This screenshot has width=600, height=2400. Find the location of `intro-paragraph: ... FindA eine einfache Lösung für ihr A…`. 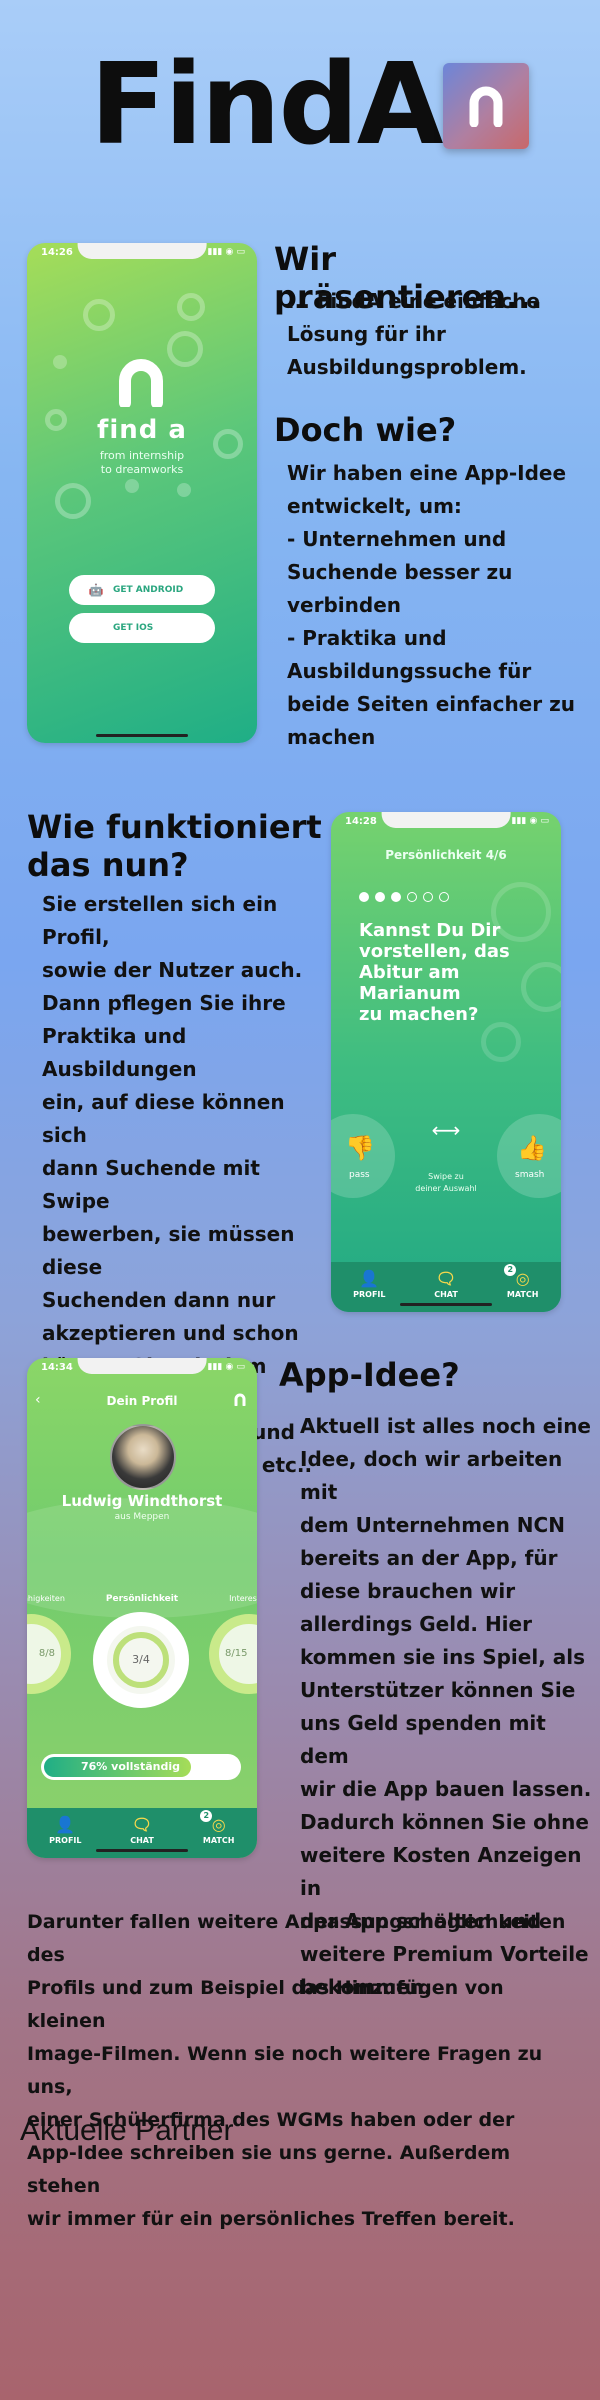

intro-paragraph: ... FindA eine einfache Lösung für ihr A… is located at coordinates (437, 334).